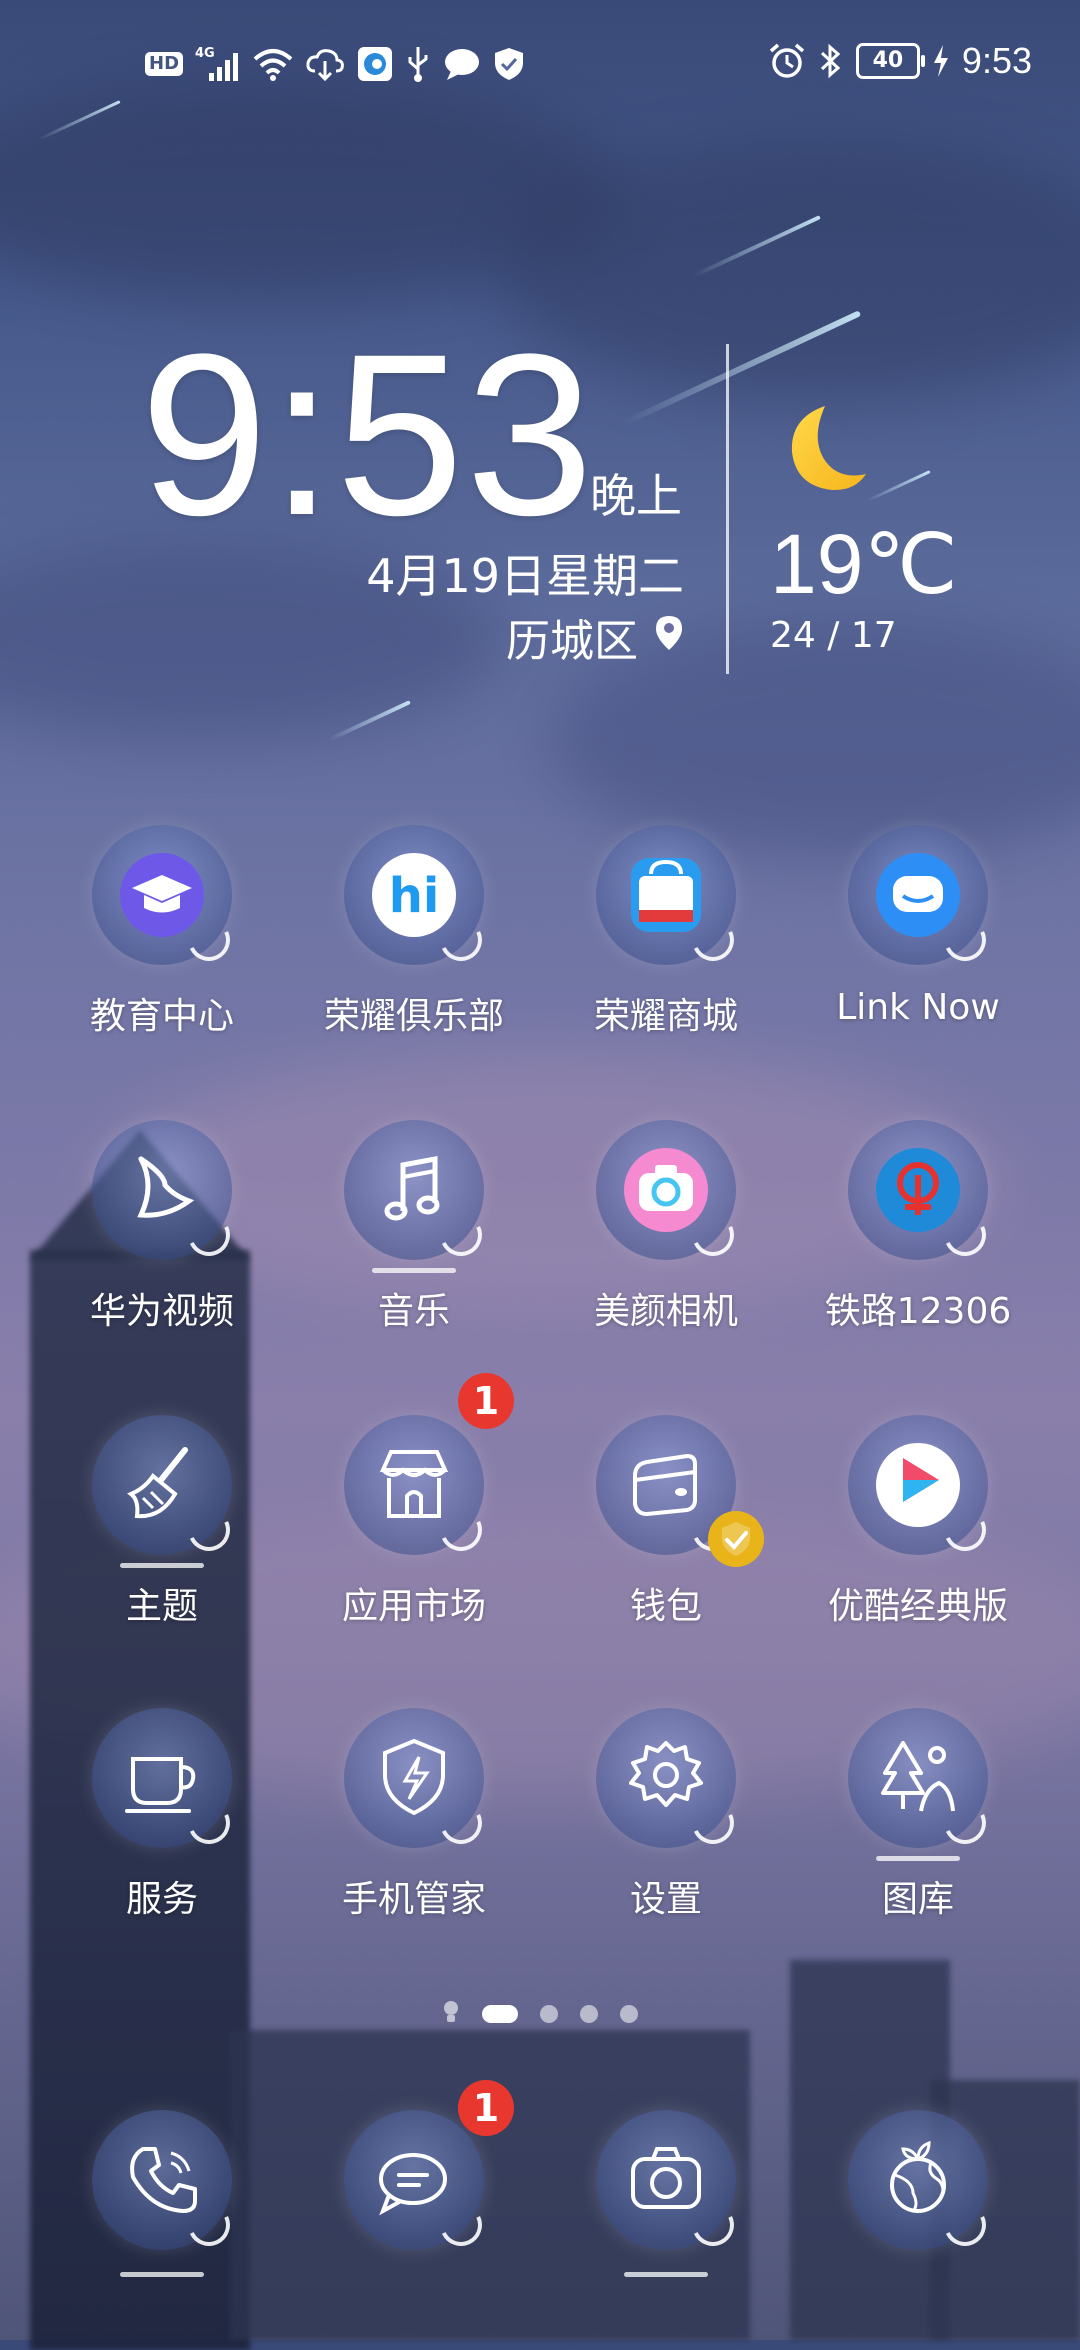 This screenshot has height=2350, width=1080. What do you see at coordinates (162, 2180) in the screenshot?
I see `phone-icon` at bounding box center [162, 2180].